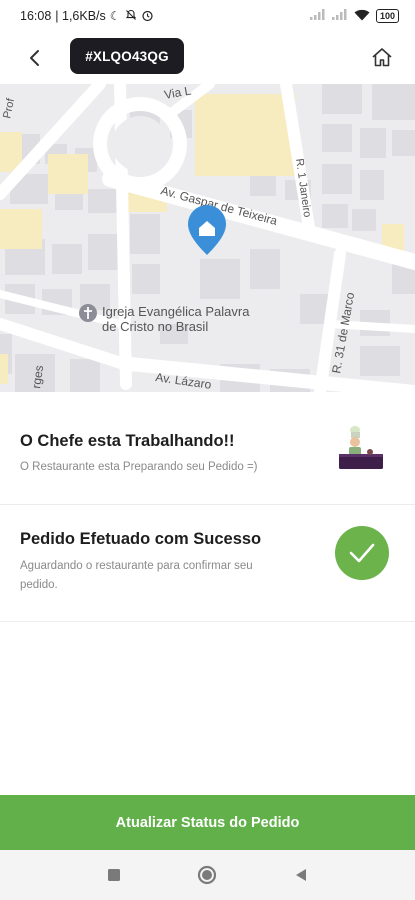 The image size is (415, 900). What do you see at coordinates (39, 585) in the screenshot?
I see `step-subtitle-line2: pedido.` at bounding box center [39, 585].